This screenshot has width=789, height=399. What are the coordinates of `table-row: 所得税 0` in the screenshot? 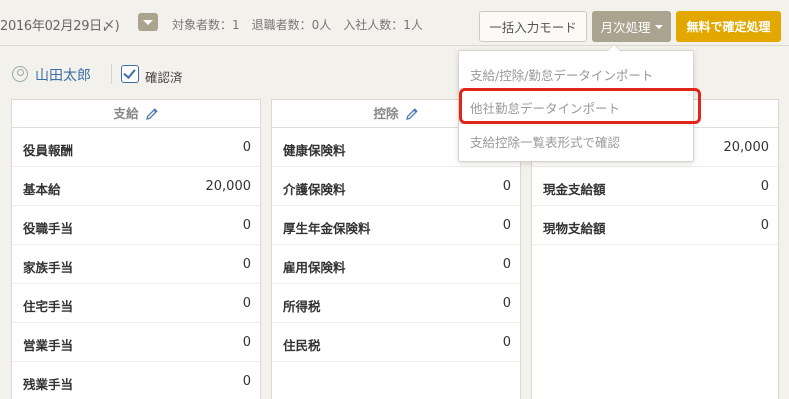 It's located at (396, 303).